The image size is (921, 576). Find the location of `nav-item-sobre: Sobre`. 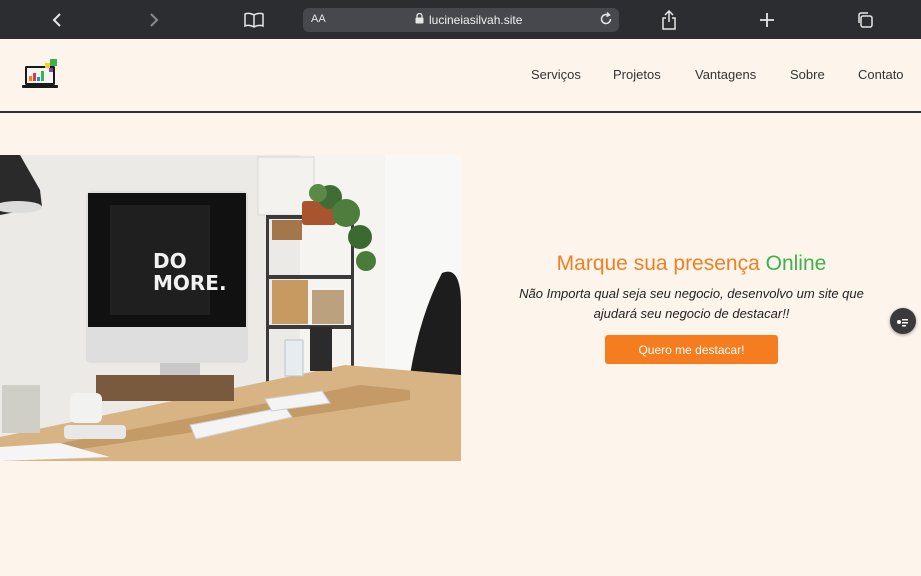

nav-item-sobre: Sobre is located at coordinates (807, 74).